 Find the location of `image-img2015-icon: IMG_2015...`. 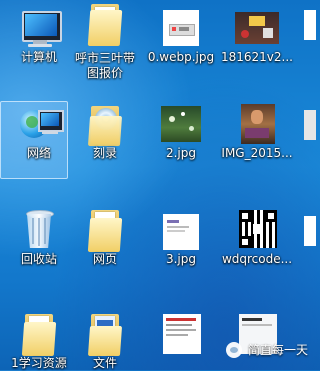

image-img2015-icon: IMG_2015... is located at coordinates (257, 132).